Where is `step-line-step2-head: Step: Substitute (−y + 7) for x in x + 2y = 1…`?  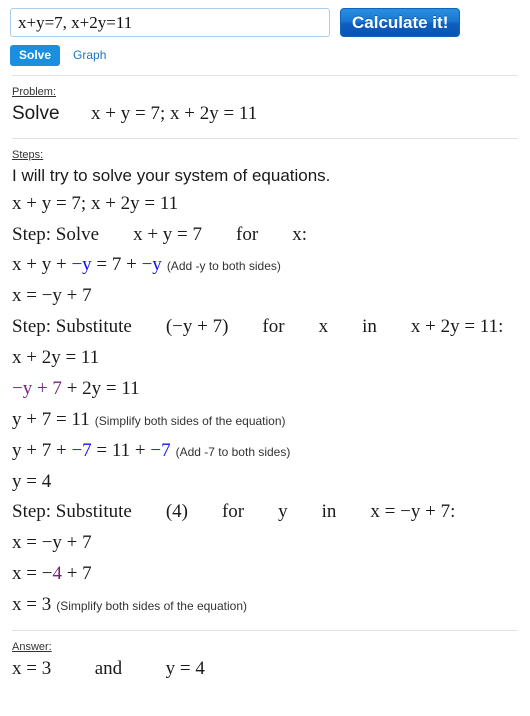 step-line-step2-head: Step: Substitute (−y + 7) for x in x + 2y = 1… is located at coordinates (265, 327).